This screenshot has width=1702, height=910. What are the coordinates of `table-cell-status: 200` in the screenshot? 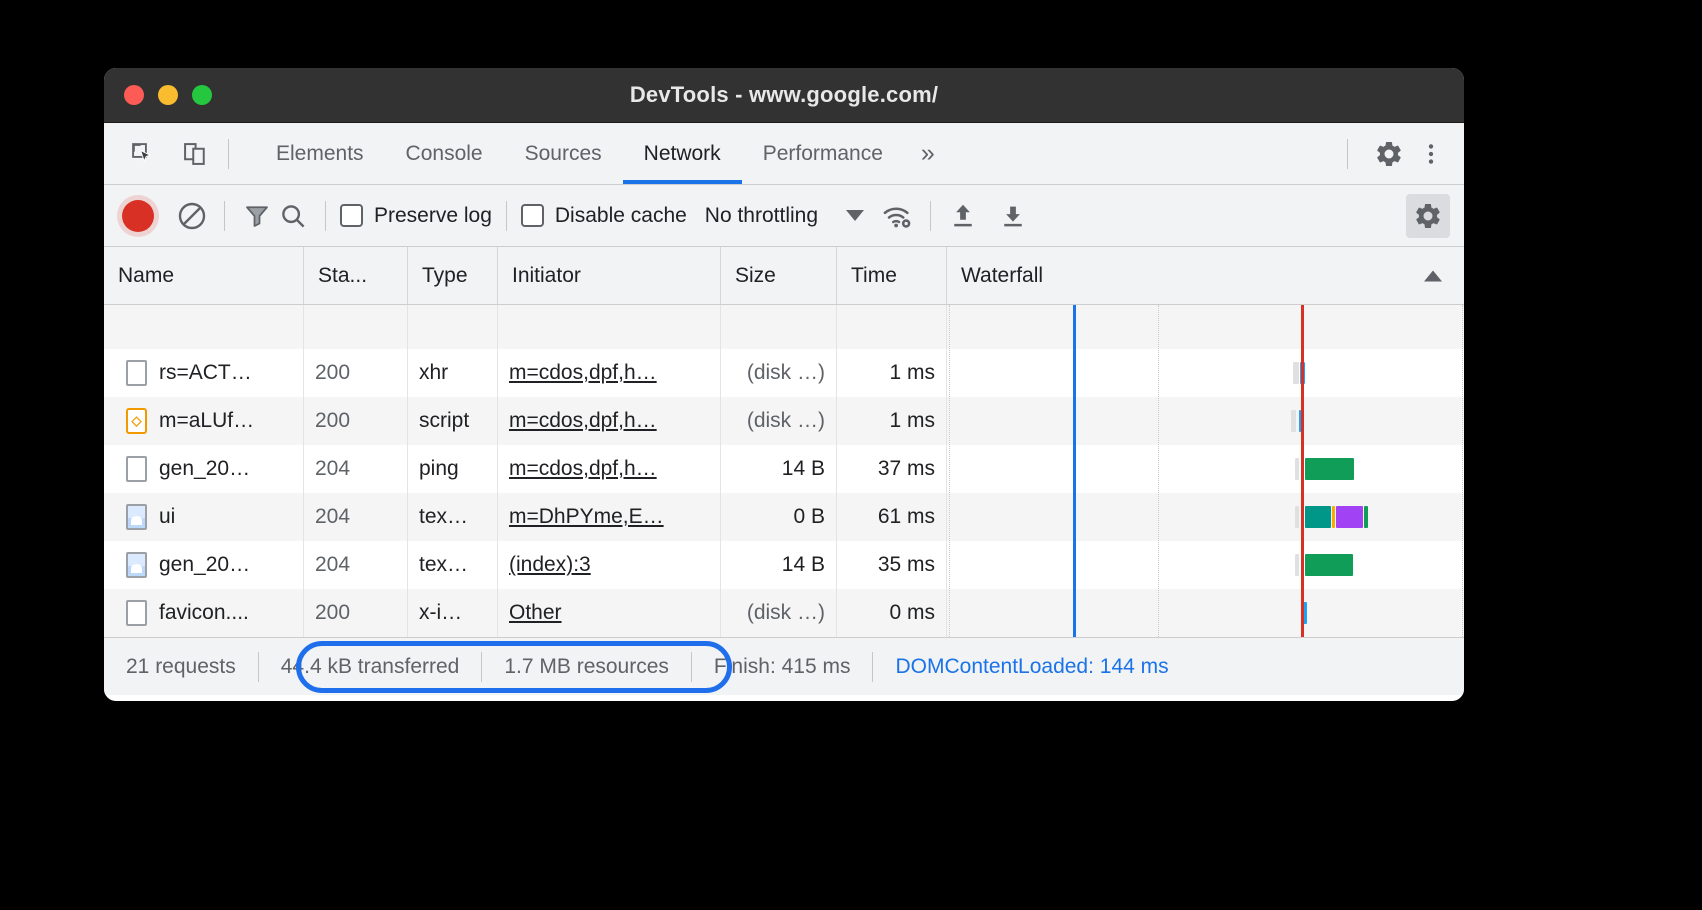 It's located at (355, 421).